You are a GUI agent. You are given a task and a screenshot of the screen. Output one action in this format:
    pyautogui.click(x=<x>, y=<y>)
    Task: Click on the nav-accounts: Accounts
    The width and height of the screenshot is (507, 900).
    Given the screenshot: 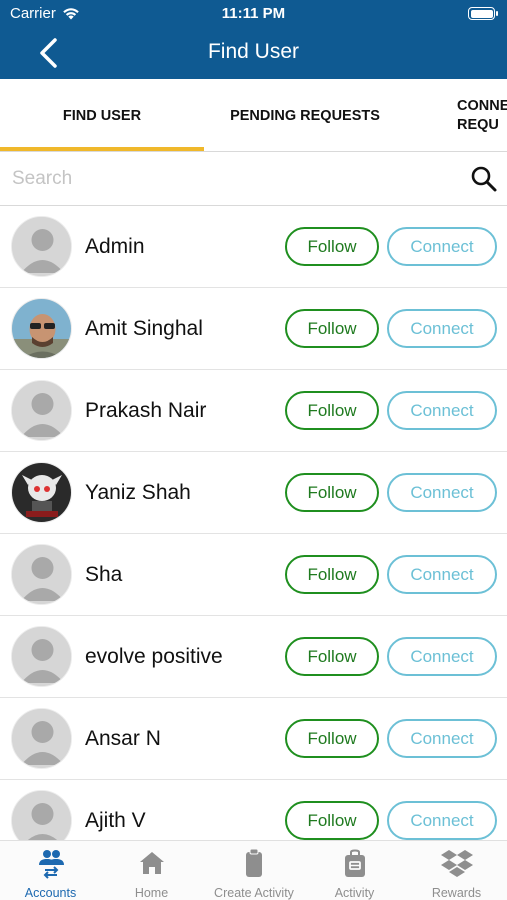 What is the action you would take?
    pyautogui.click(x=50, y=870)
    